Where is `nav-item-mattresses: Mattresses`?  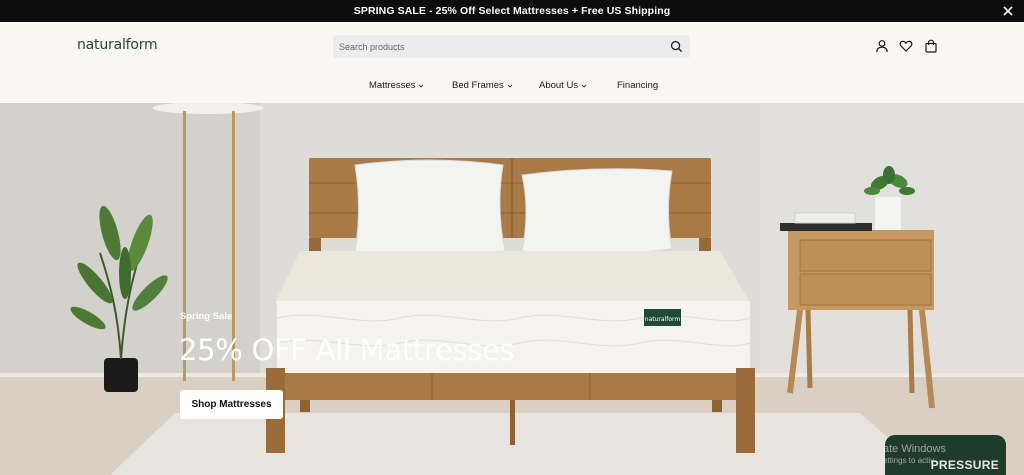
nav-item-mattresses: Mattresses is located at coordinates (396, 85).